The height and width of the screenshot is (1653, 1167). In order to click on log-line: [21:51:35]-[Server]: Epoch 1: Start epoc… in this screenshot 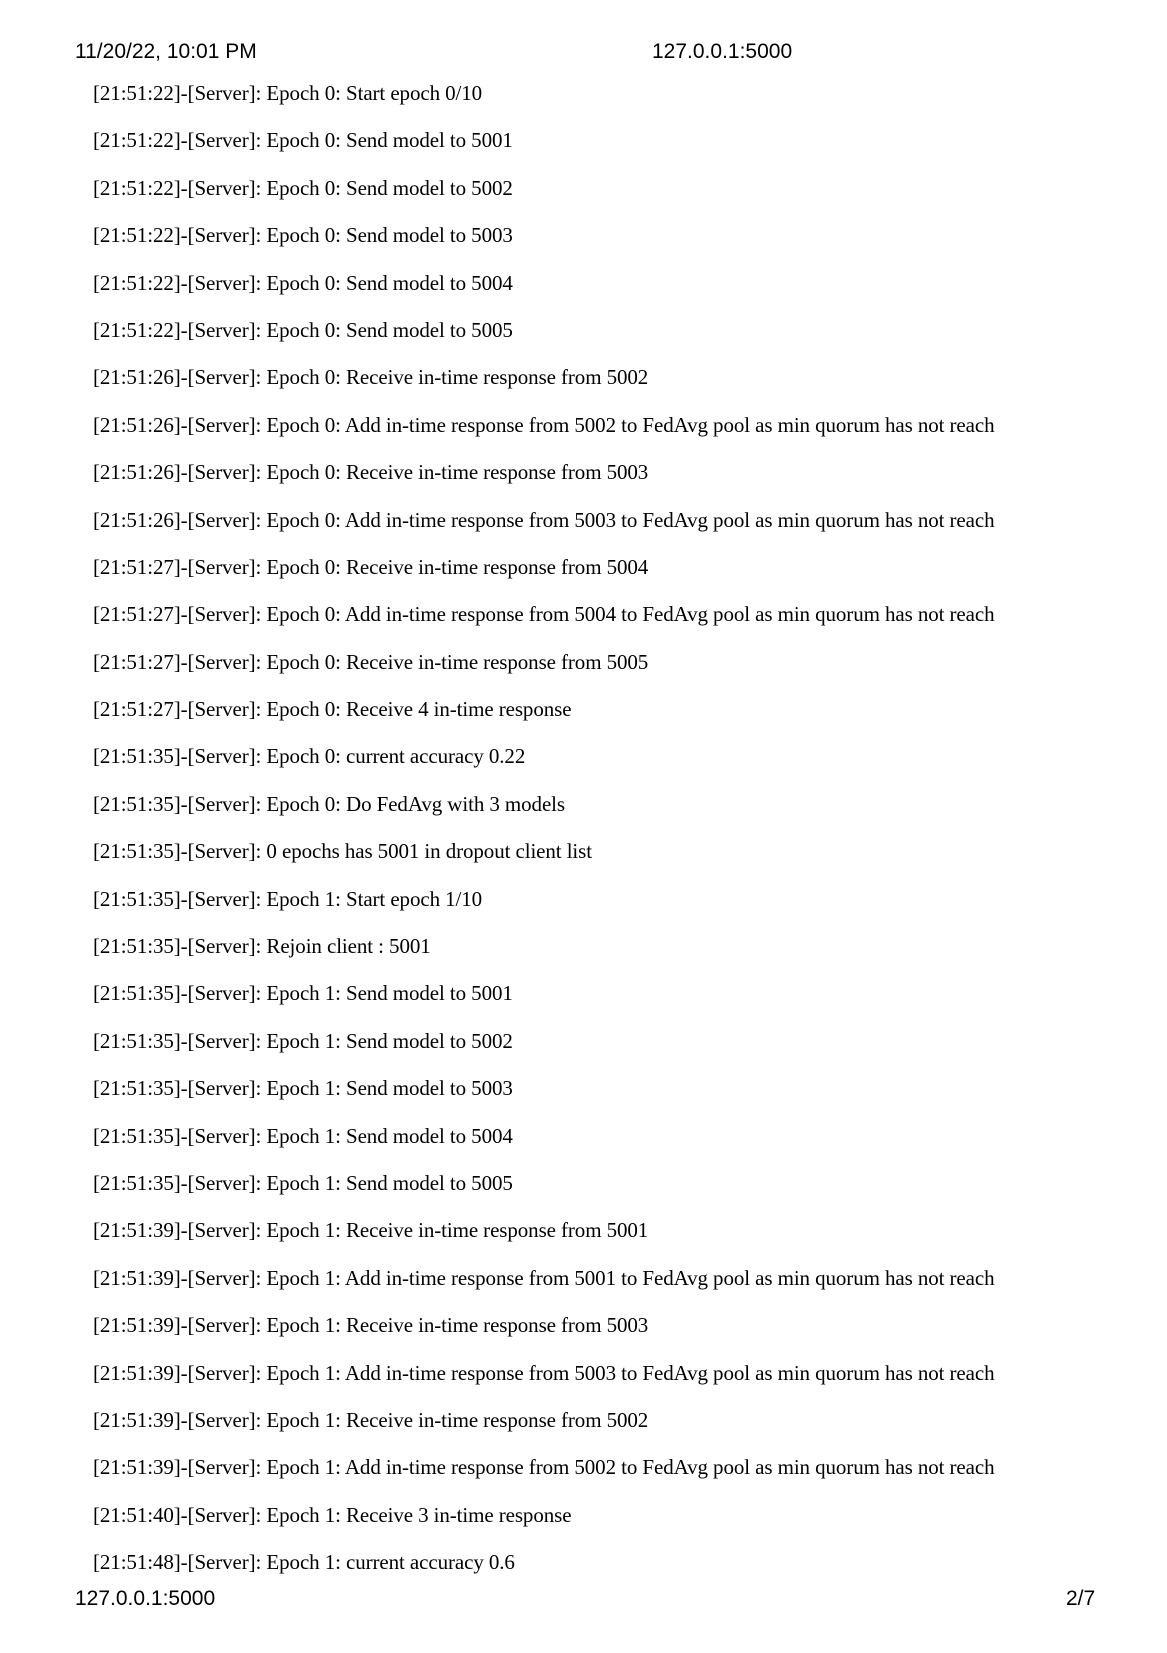, I will do `click(288, 898)`.